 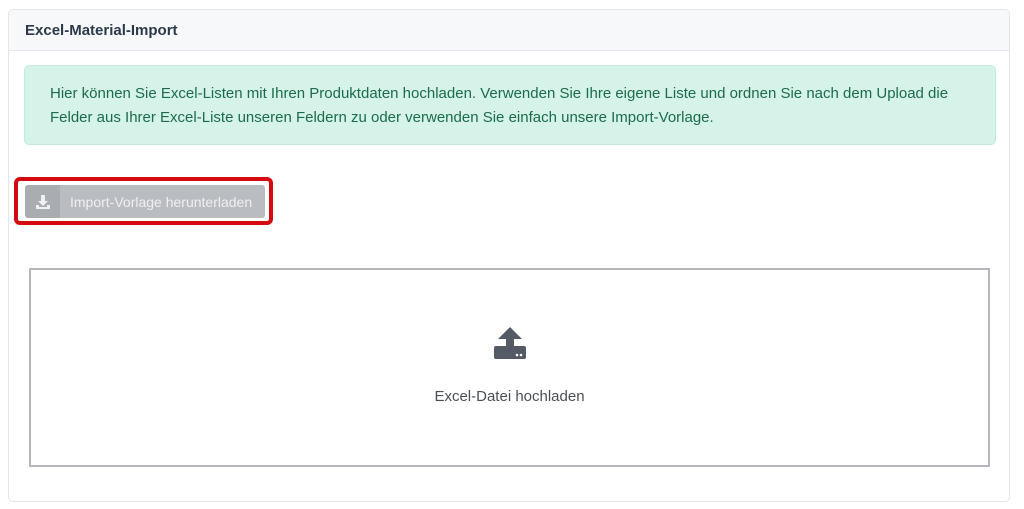 I want to click on download-template-label: Import-Vorlage herunterladen, so click(x=161, y=201).